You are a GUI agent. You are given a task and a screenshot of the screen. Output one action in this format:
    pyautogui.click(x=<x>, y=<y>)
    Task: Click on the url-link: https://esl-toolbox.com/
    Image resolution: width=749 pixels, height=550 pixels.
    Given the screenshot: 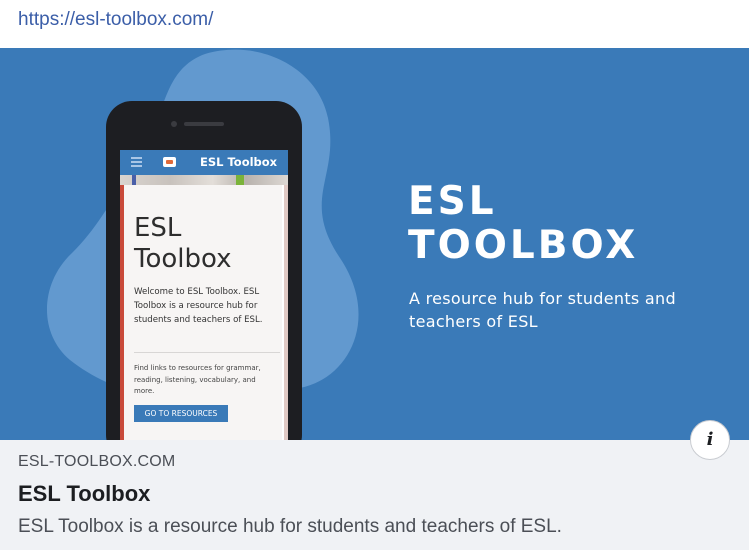 What is the action you would take?
    pyautogui.click(x=115, y=20)
    